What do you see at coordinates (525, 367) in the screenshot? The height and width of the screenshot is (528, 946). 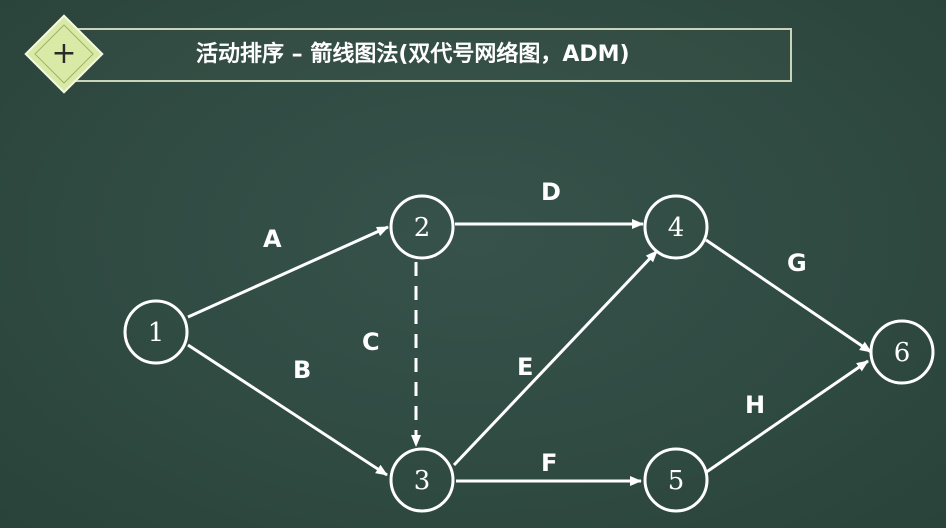 I see `edge-label-e: E` at bounding box center [525, 367].